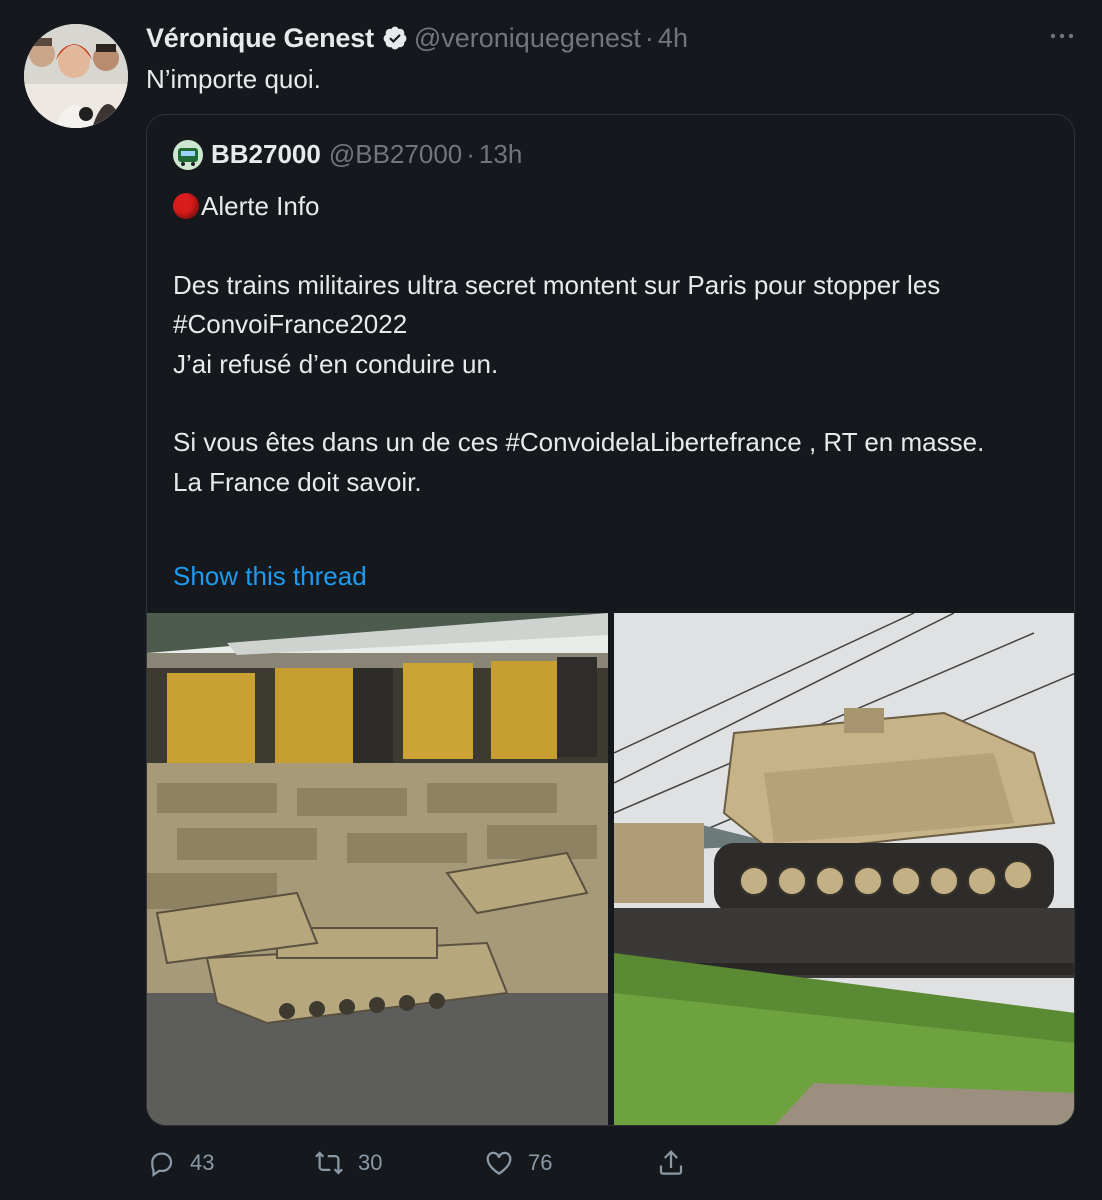 This screenshot has height=1200, width=1102. Describe the element at coordinates (180, 1163) in the screenshot. I see `reply-button: 43` at that location.